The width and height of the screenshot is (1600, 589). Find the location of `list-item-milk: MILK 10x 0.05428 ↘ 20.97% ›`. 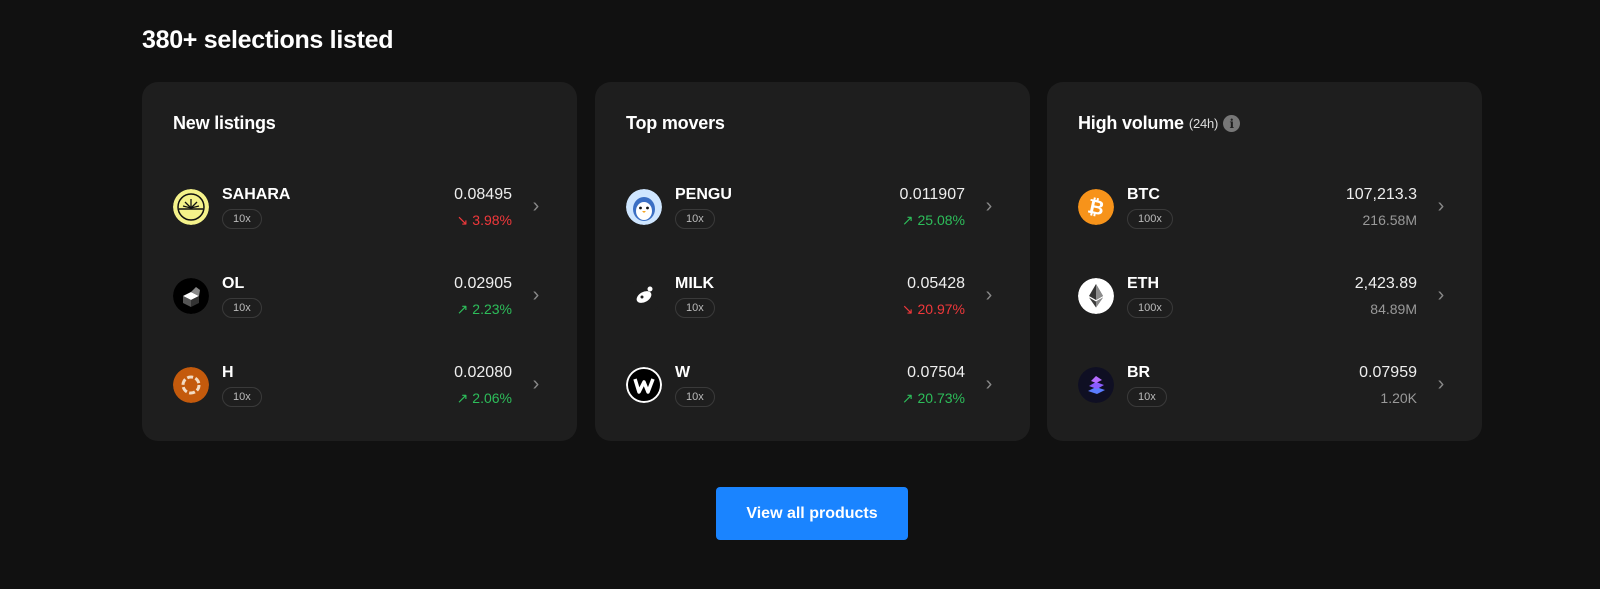

list-item-milk: MILK 10x 0.05428 ↘ 20.97% › is located at coordinates (812, 295).